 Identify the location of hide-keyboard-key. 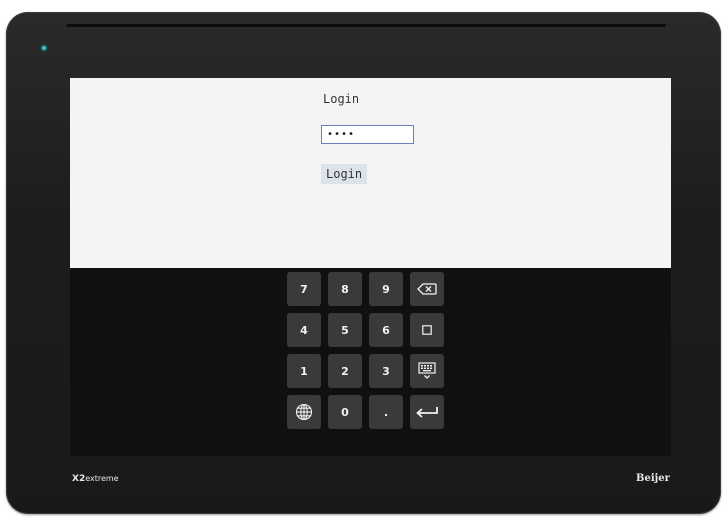
(427, 371).